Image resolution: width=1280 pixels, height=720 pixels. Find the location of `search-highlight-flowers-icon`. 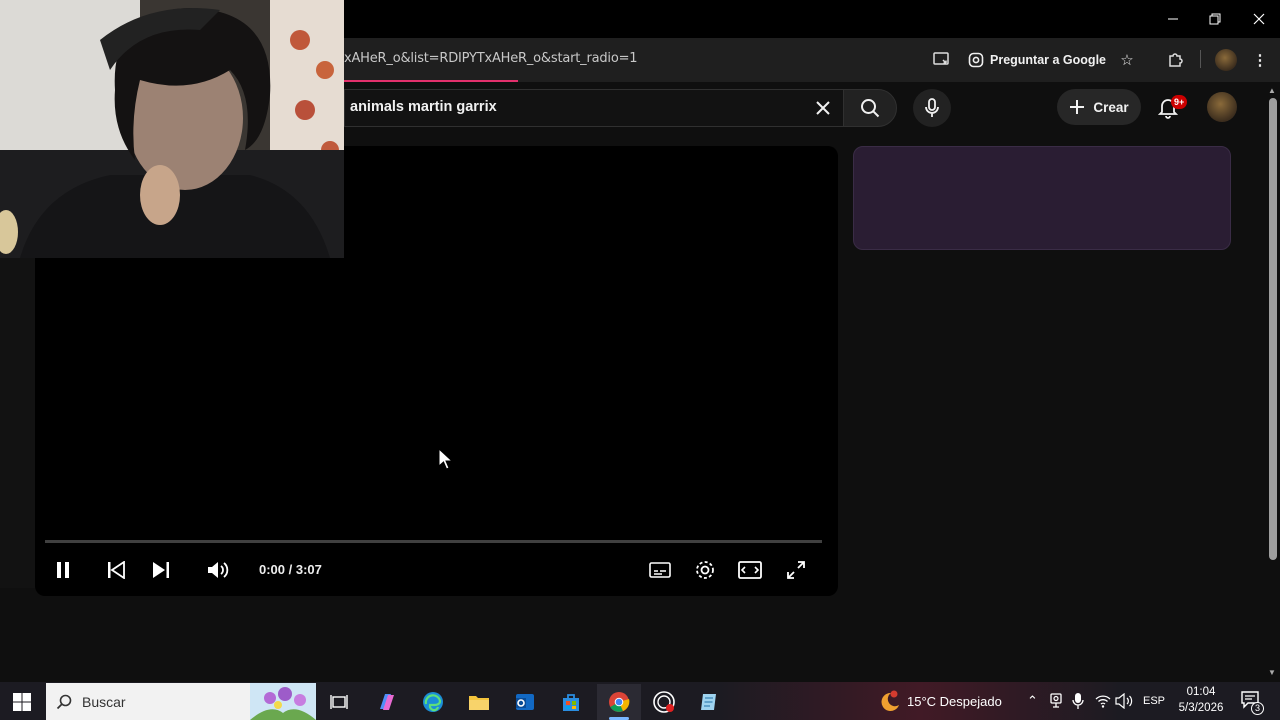

search-highlight-flowers-icon is located at coordinates (283, 701).